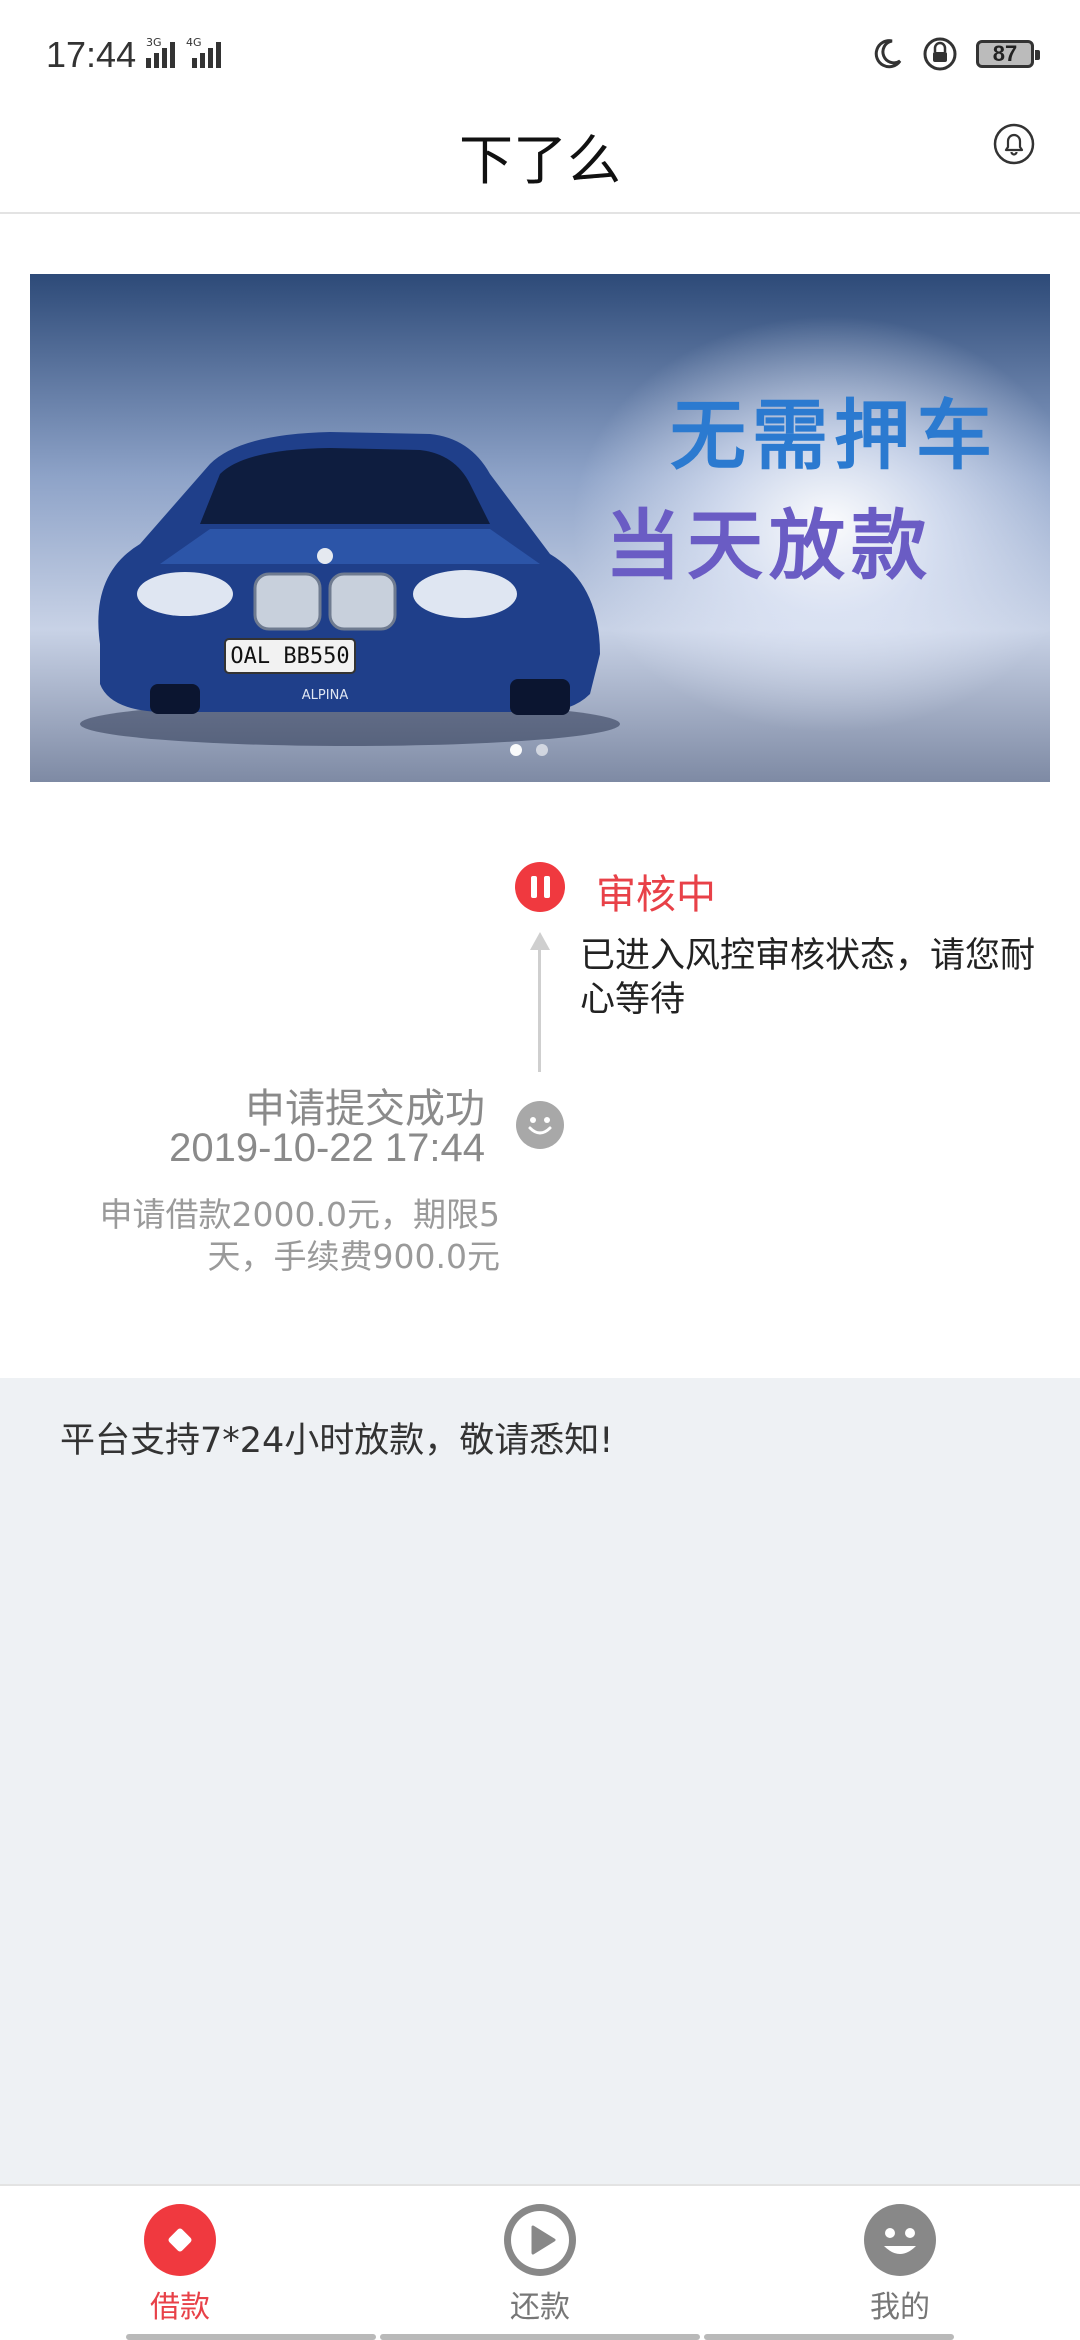 The width and height of the screenshot is (1080, 2340). Describe the element at coordinates (289, 656) in the screenshot. I see `license-plate: OAL BB550` at that location.